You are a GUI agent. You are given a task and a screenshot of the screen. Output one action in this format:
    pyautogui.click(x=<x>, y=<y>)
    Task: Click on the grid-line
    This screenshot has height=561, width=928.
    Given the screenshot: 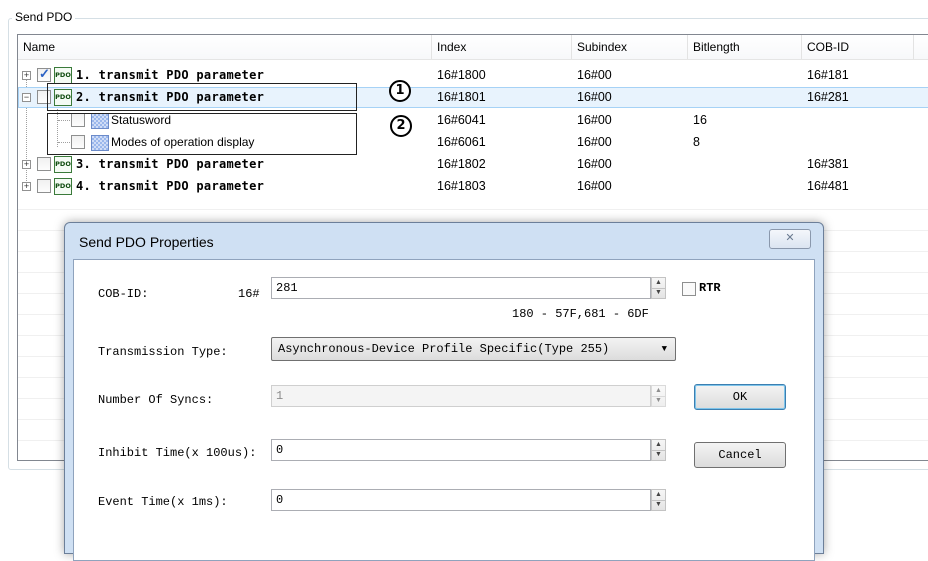 What is the action you would take?
    pyautogui.click(x=473, y=209)
    